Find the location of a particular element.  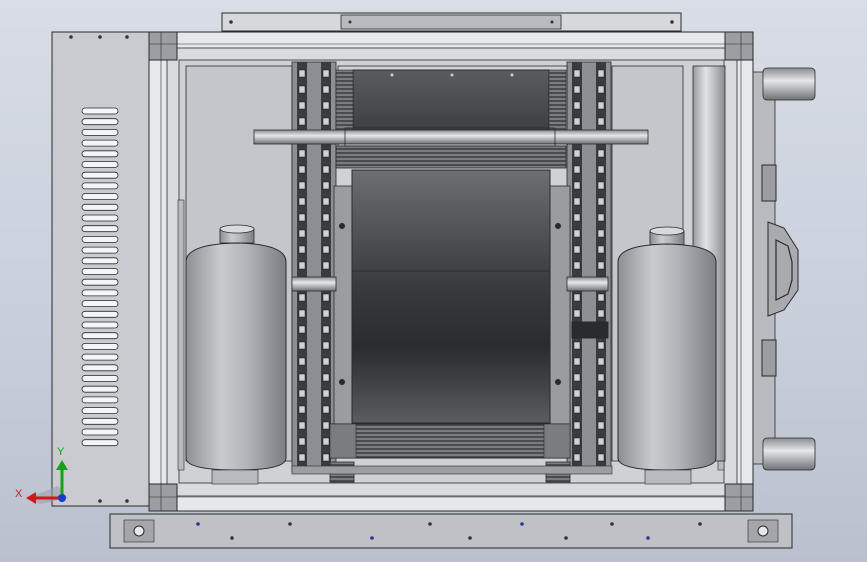

z-axis-dot is located at coordinates (62, 498).